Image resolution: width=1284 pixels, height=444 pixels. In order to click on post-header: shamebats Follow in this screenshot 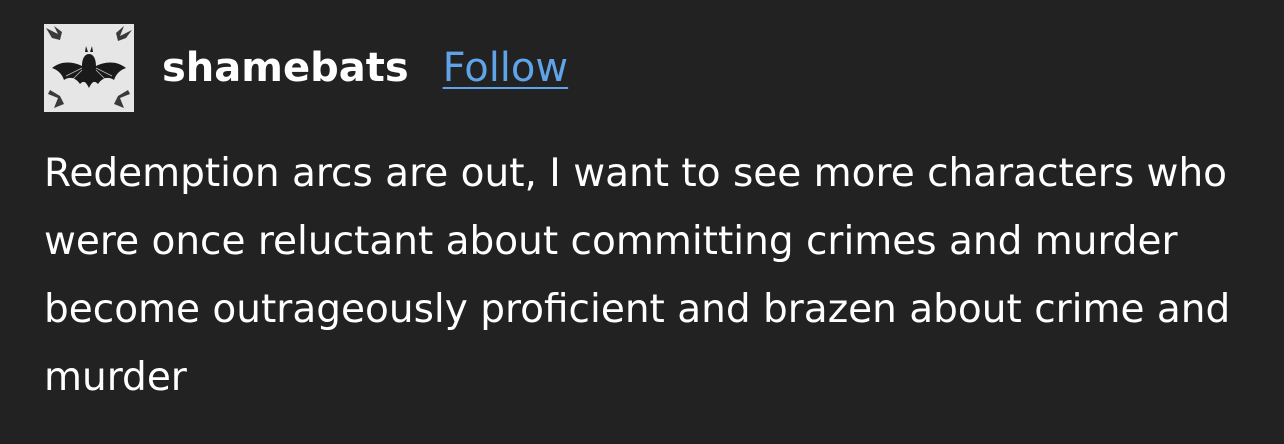, I will do `click(306, 68)`.